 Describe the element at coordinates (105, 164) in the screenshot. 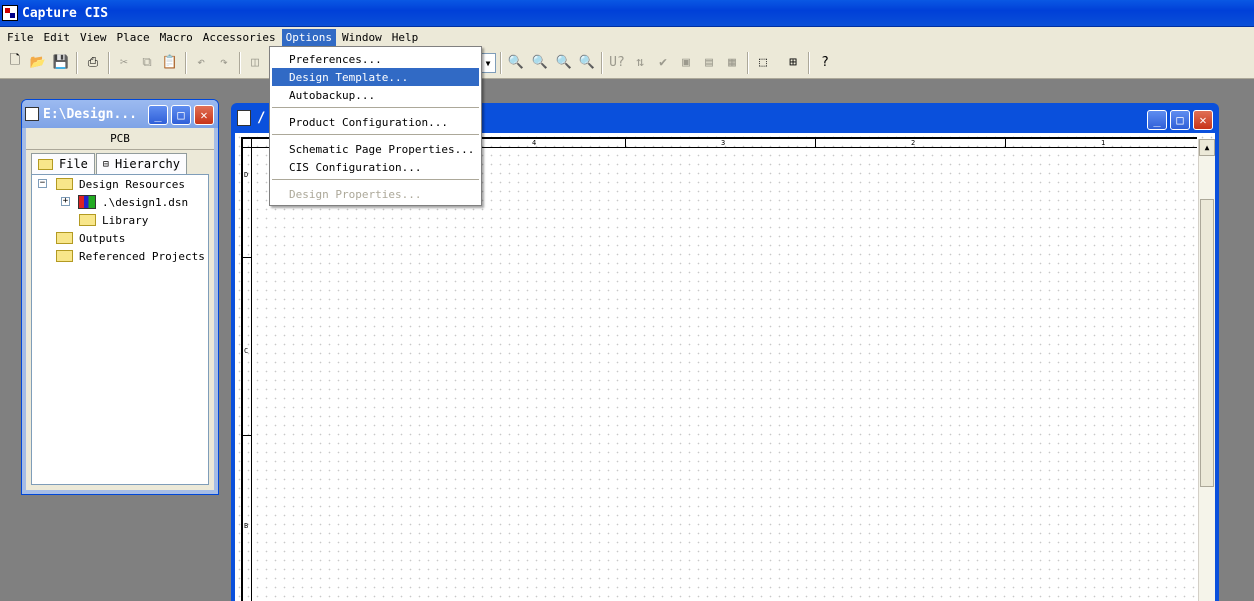

I see `hierarchy-icon: ⊟` at that location.